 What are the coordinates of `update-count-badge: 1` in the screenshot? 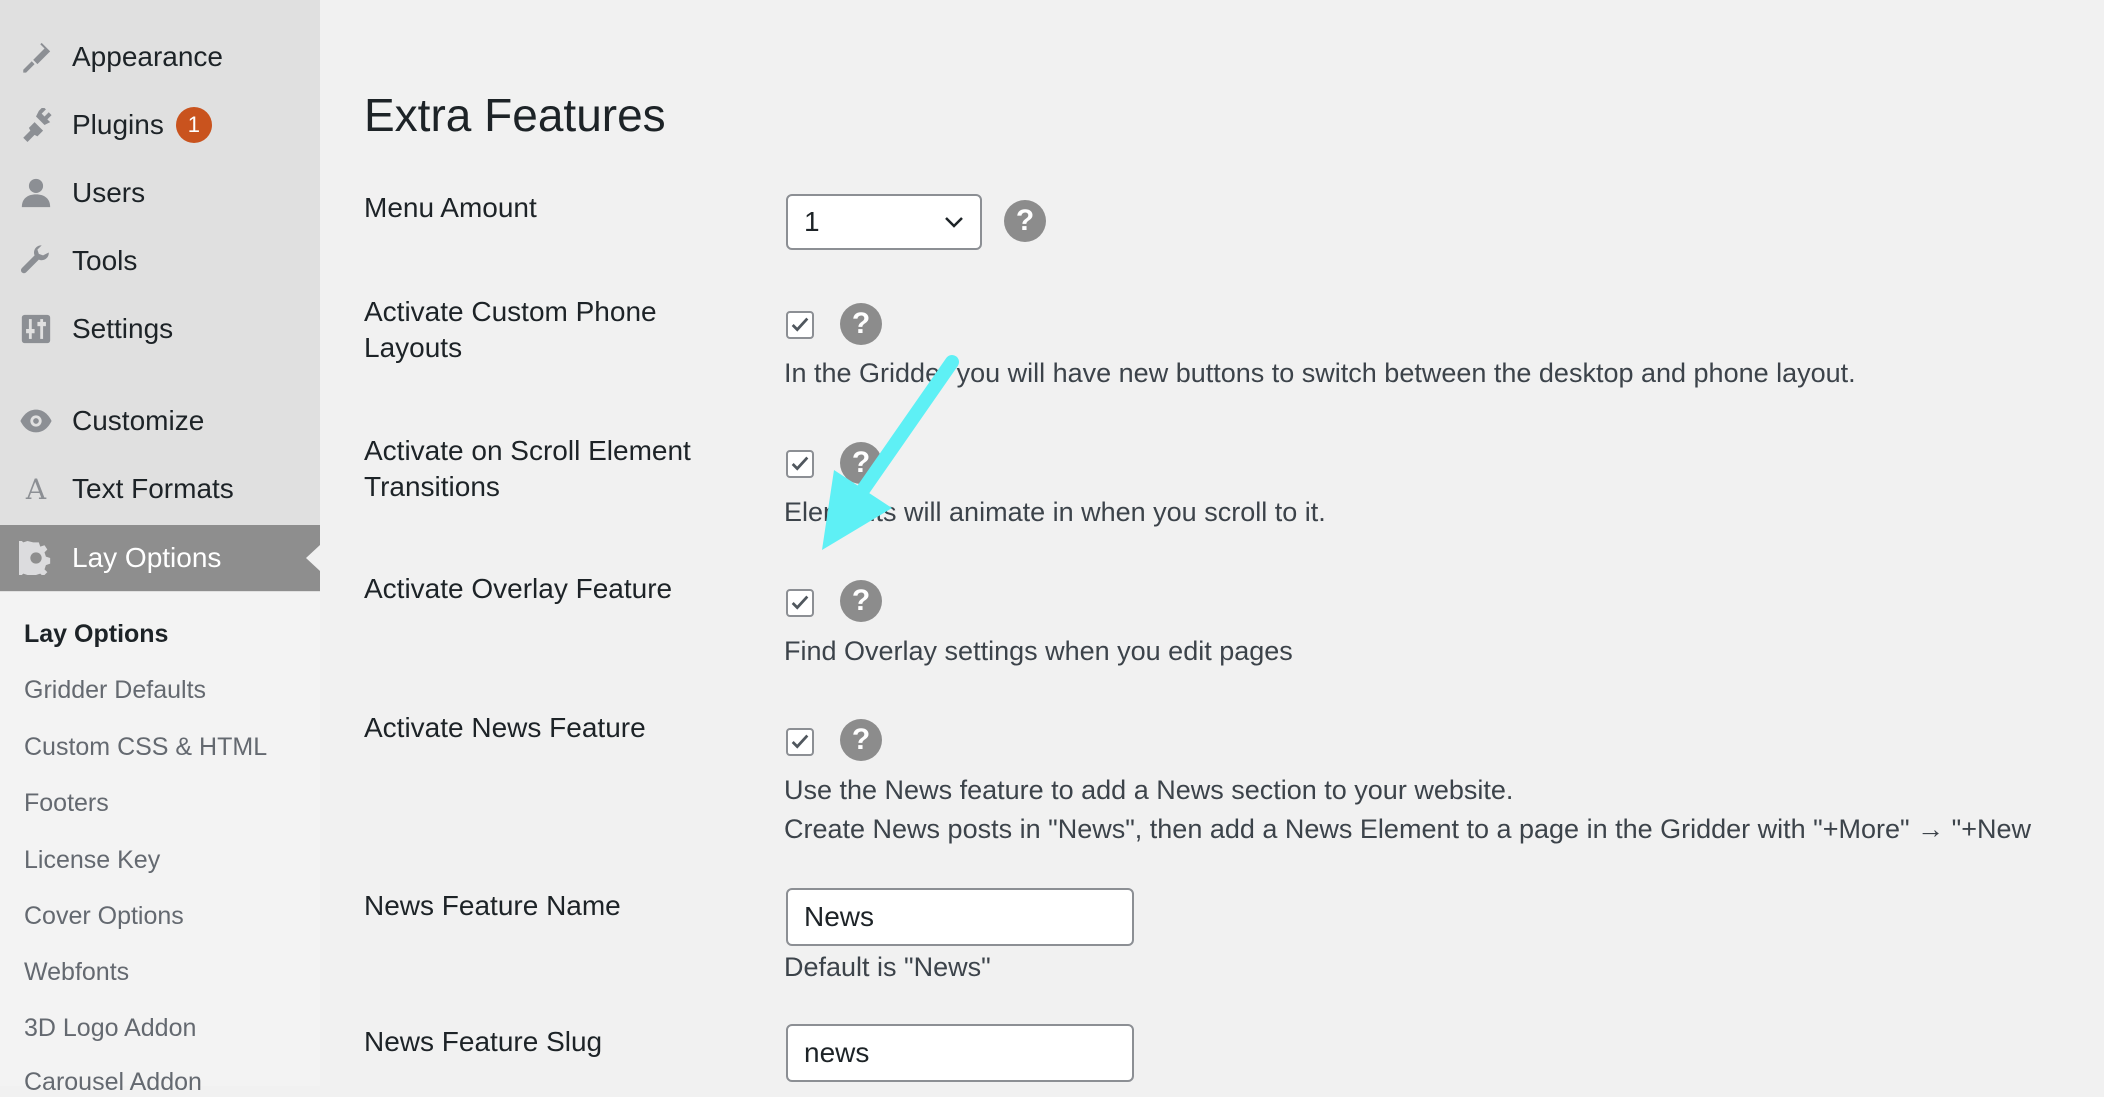 It's located at (193, 125).